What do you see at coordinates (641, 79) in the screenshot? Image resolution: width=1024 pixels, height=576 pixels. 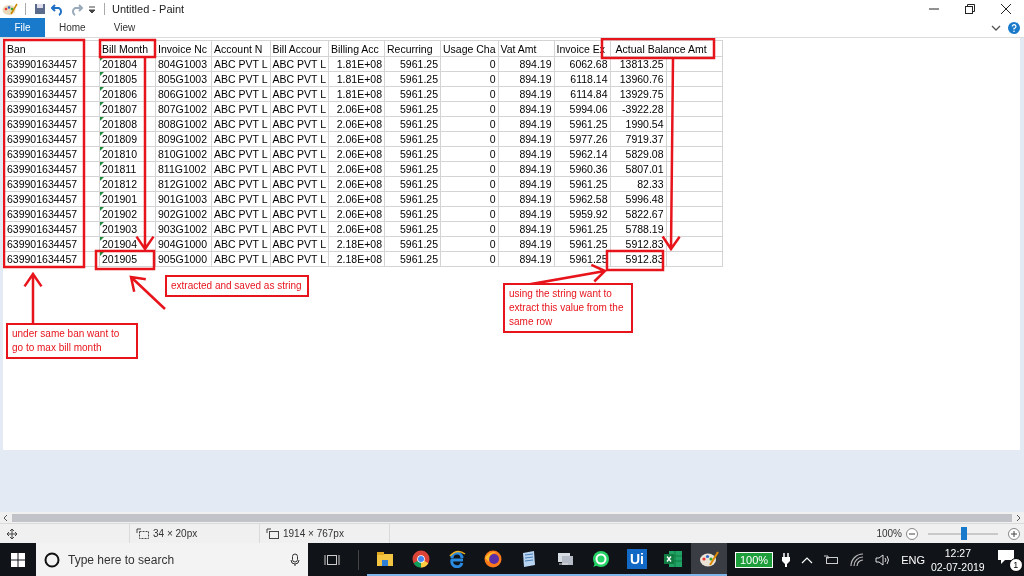 I see `table-cell: 13960.76` at bounding box center [641, 79].